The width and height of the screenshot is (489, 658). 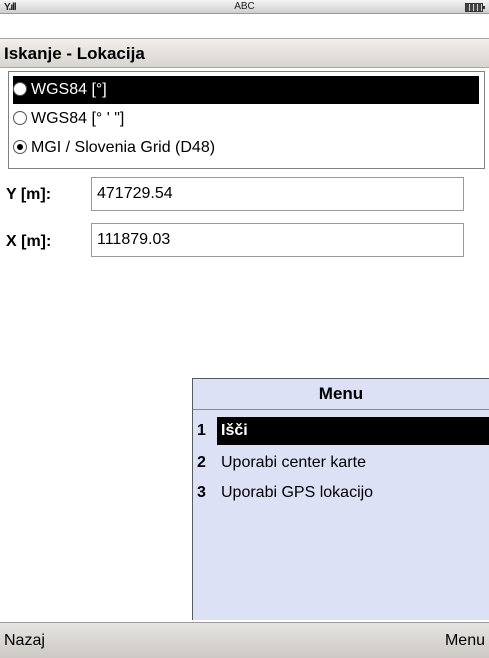 I want to click on radio-checked-icon, so click(x=20, y=147).